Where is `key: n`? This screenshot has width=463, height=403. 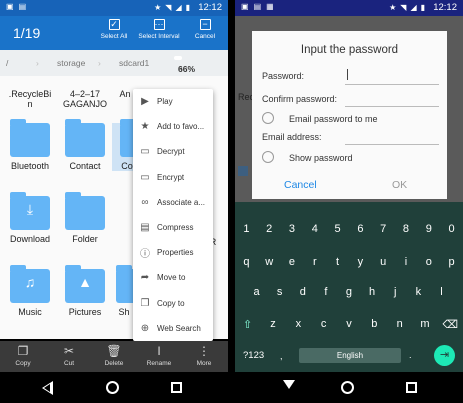 key: n is located at coordinates (400, 324).